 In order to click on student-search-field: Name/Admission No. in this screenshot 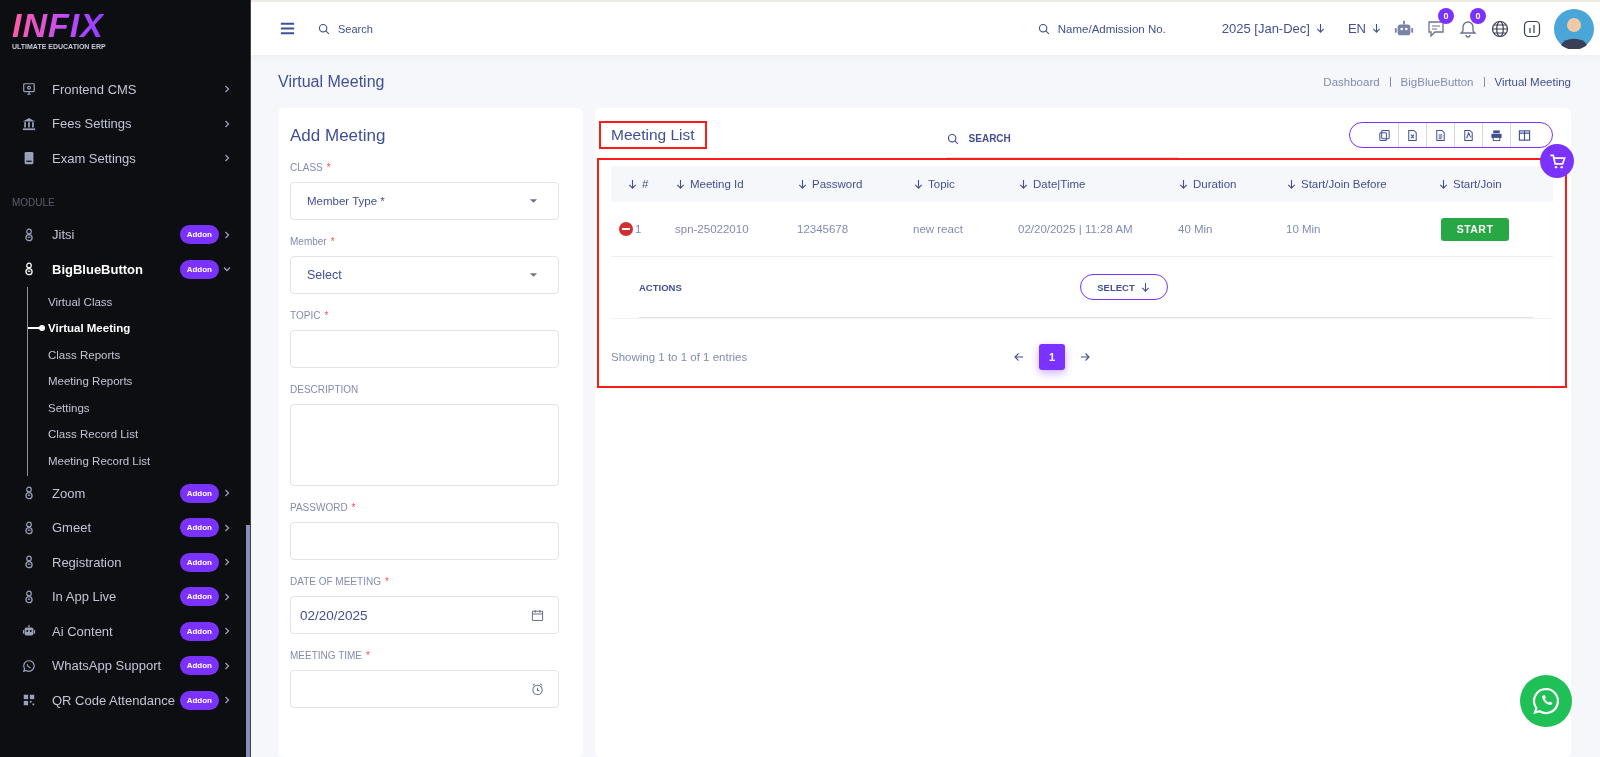, I will do `click(1127, 28)`.